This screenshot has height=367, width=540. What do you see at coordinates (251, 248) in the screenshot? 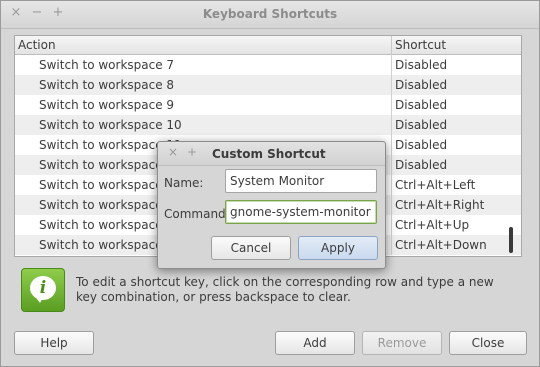
I see `cancel-button: Cancel` at bounding box center [251, 248].